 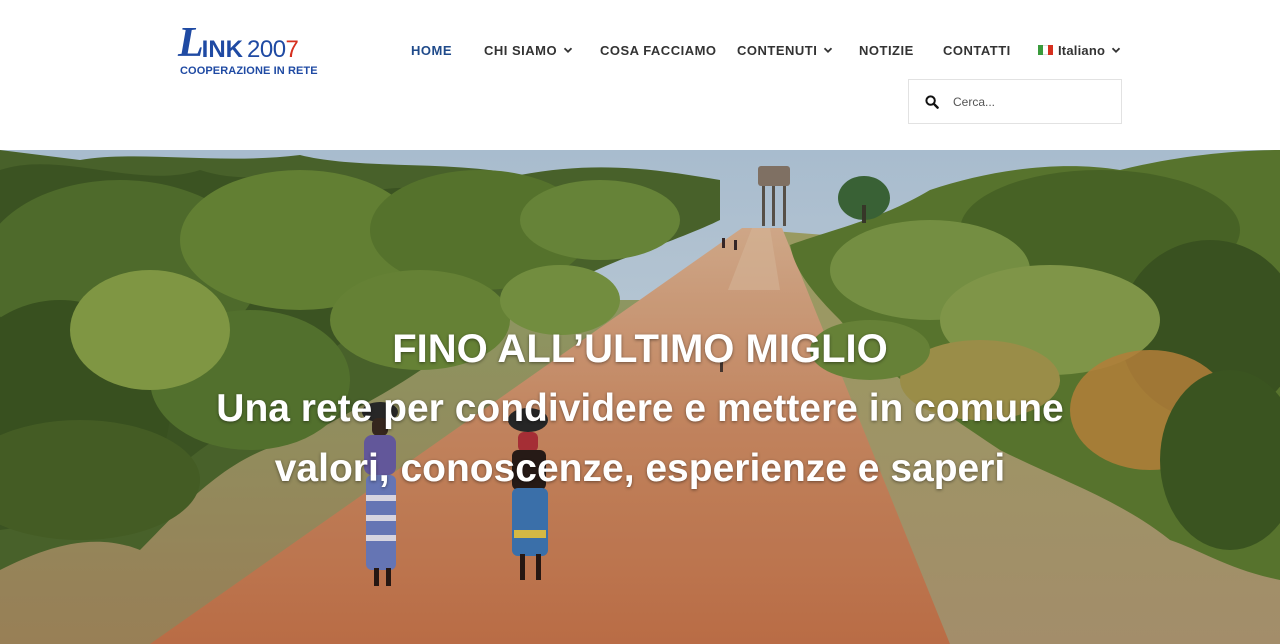 I want to click on nav-item-contenuti: CONTENUTI, so click(x=785, y=50).